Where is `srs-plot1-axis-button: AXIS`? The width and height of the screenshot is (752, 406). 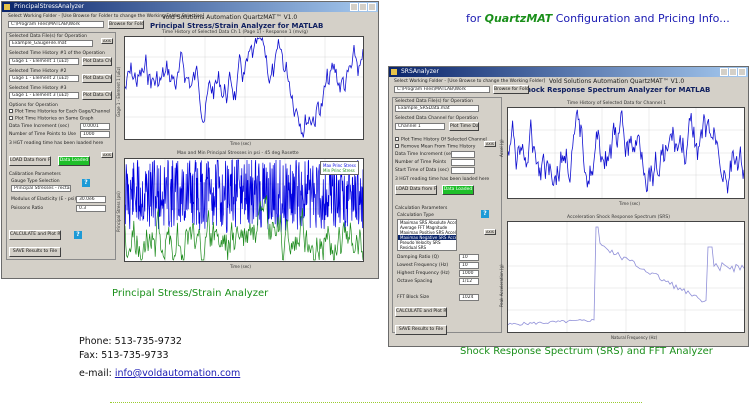 srs-plot1-axis-button: AXIS is located at coordinates (490, 144).